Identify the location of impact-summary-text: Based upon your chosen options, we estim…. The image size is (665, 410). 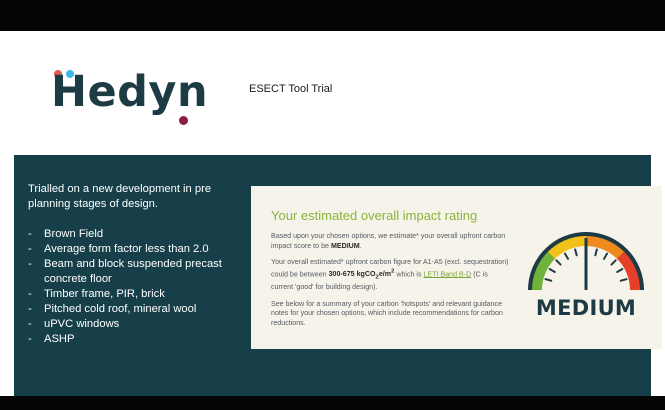
(388, 241).